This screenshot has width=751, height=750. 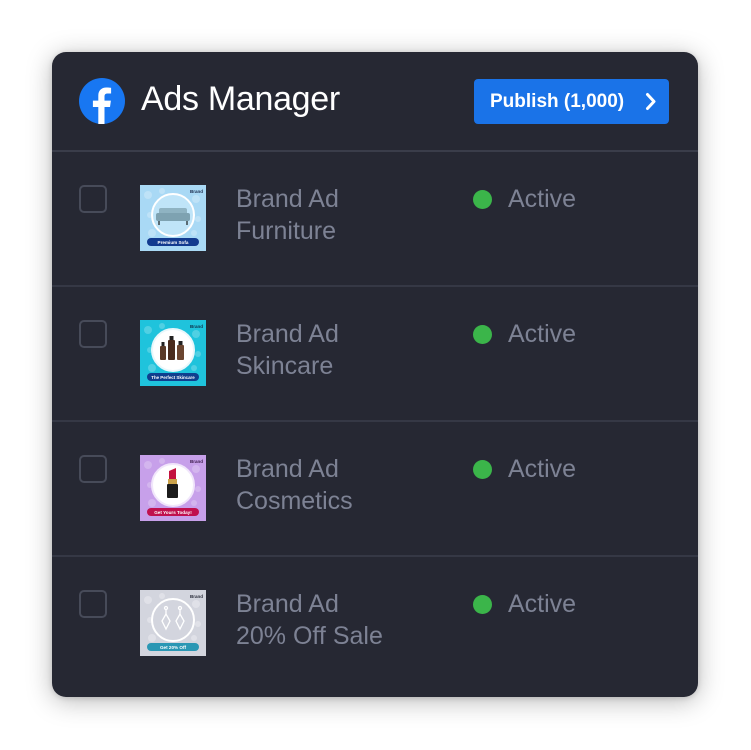 I want to click on facebook-icon, so click(x=102, y=101).